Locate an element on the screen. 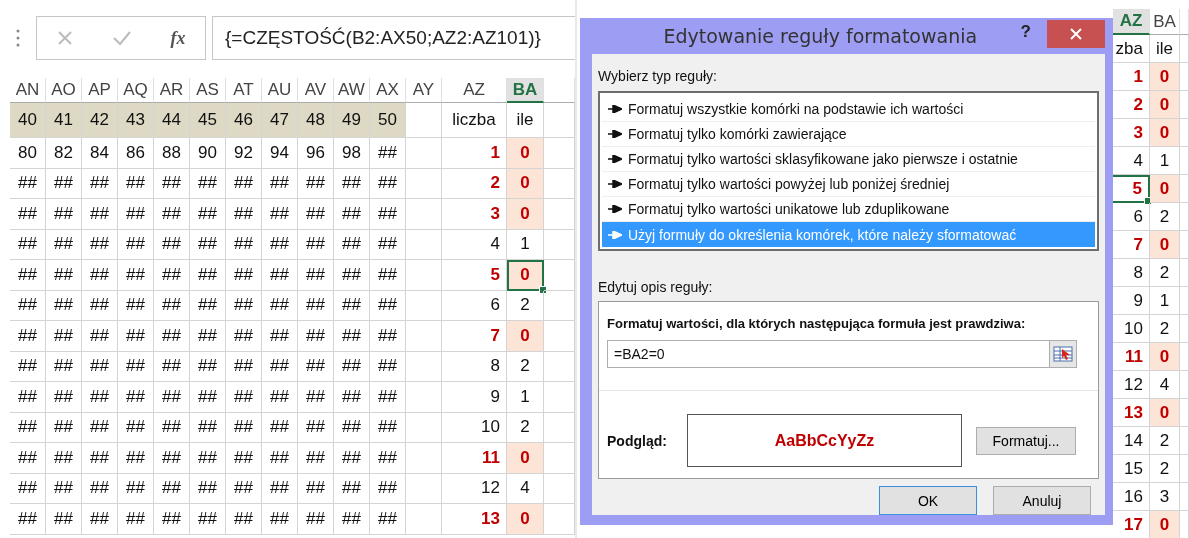 This screenshot has width=1189, height=538. insert-function-button: fx is located at coordinates (178, 38).